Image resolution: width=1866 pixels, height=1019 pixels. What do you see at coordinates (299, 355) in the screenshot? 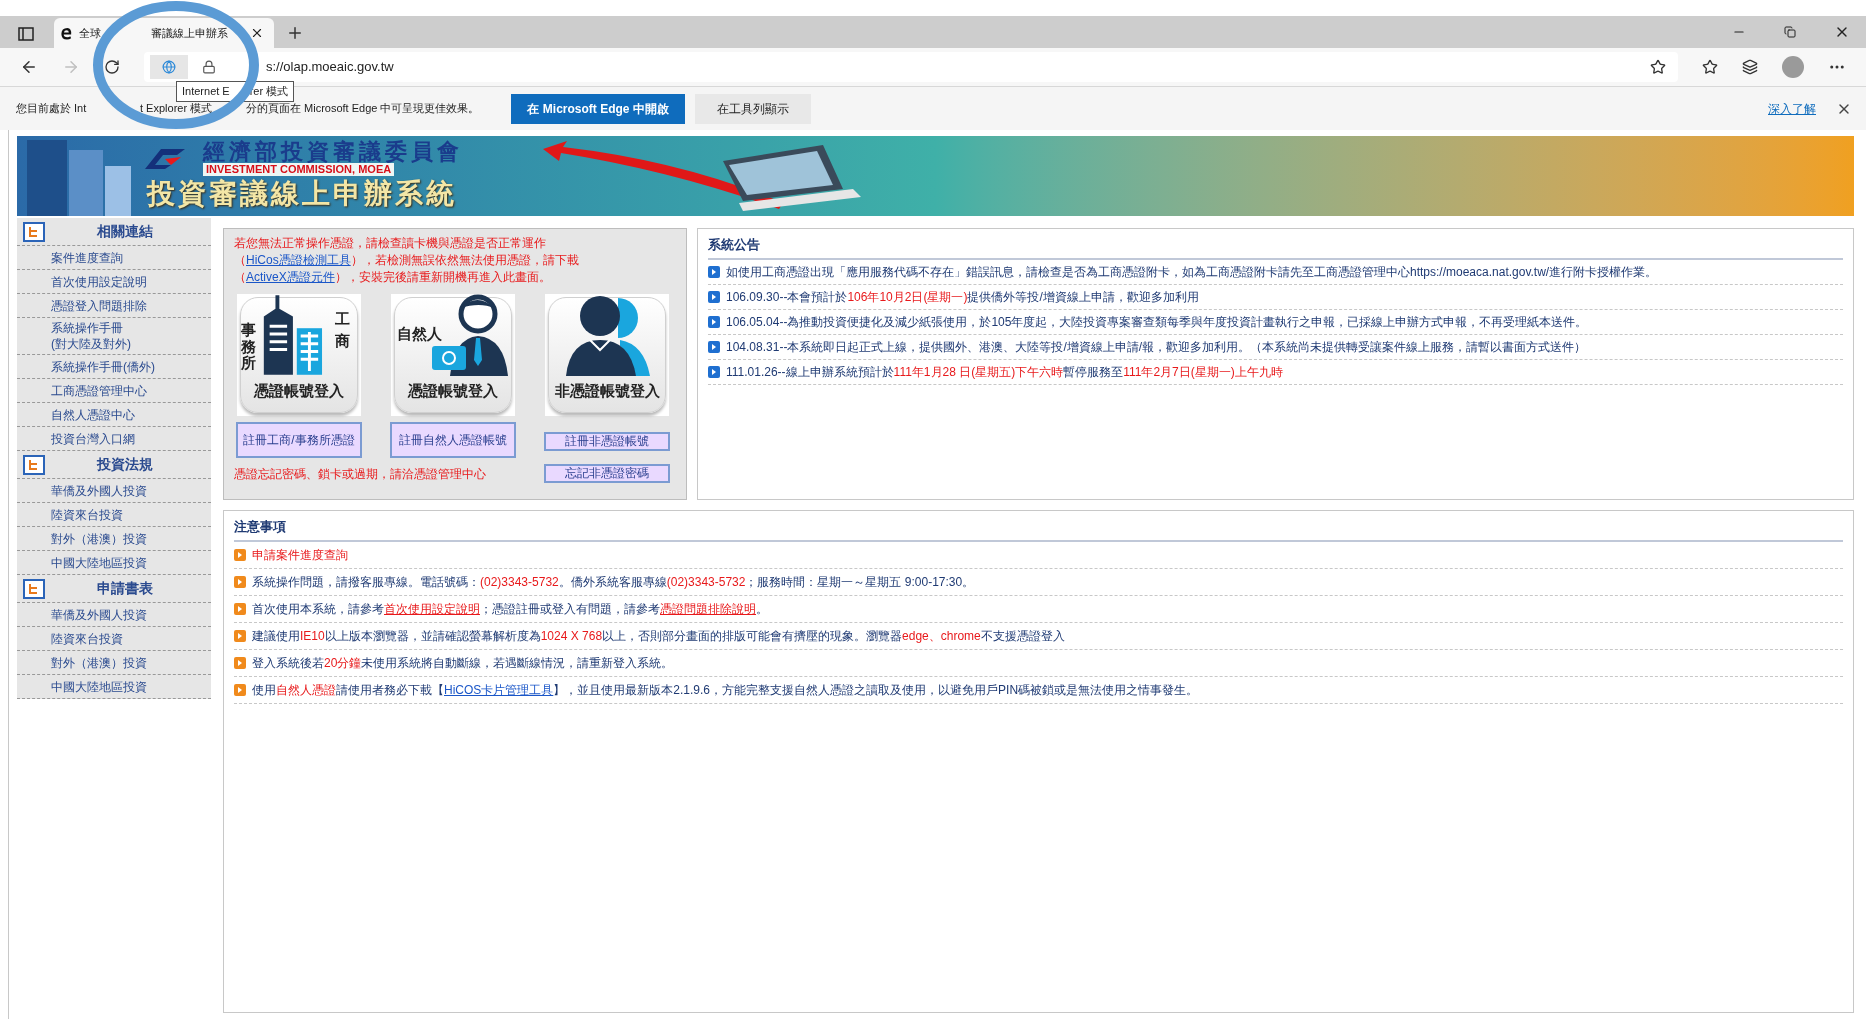
I see `login-tile-button: 事務所 工商 憑證帳號登入` at bounding box center [299, 355].